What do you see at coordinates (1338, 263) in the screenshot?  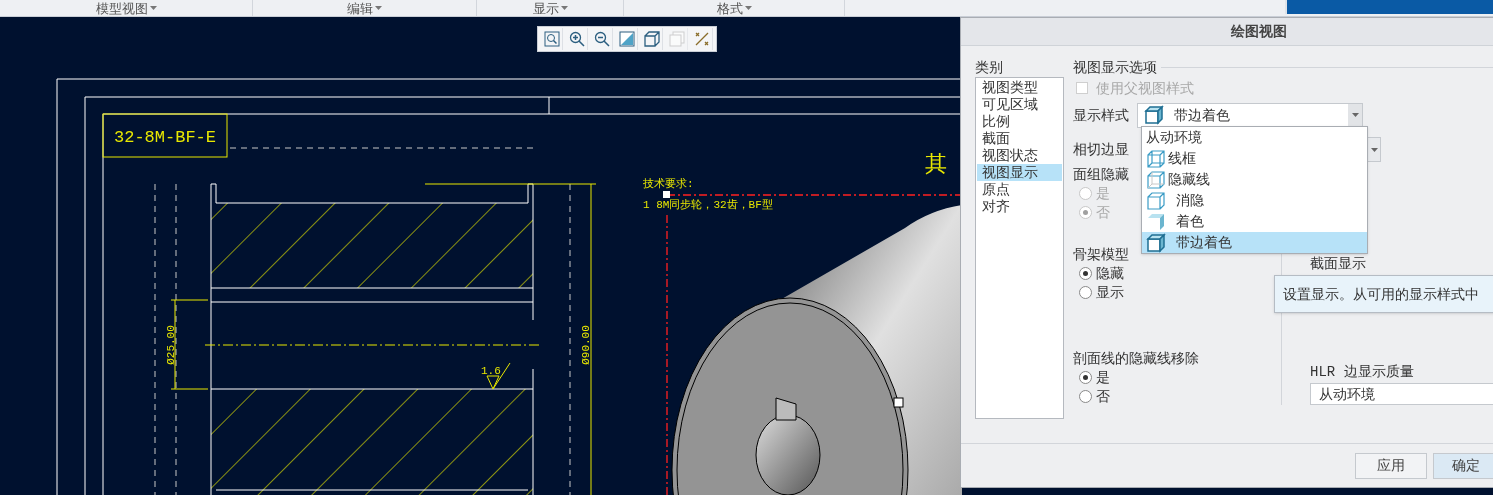 I see `field-label: 截面显示` at bounding box center [1338, 263].